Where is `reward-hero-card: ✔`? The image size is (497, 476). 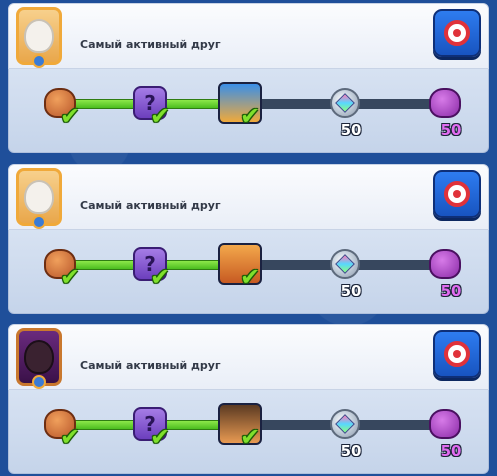
reward-hero-card: ✔ is located at coordinates (240, 104).